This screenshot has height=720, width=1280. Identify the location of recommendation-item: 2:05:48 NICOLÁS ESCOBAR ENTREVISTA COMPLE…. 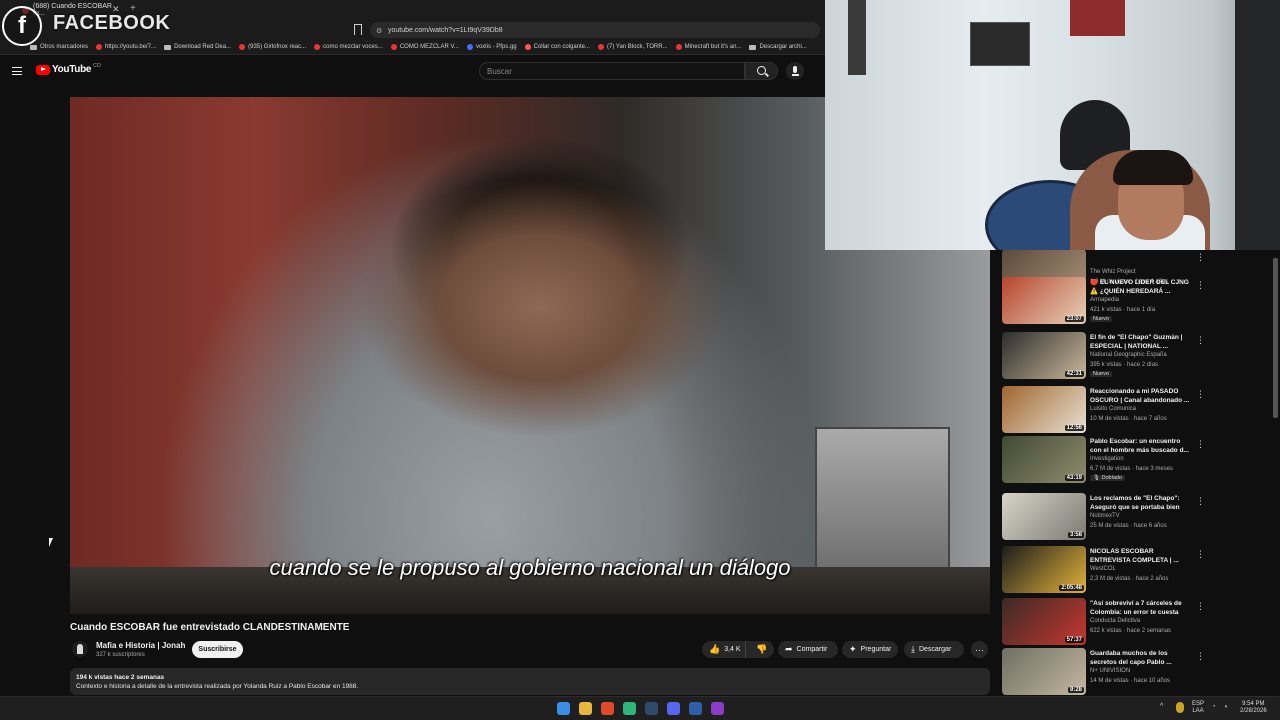
(1137, 571).